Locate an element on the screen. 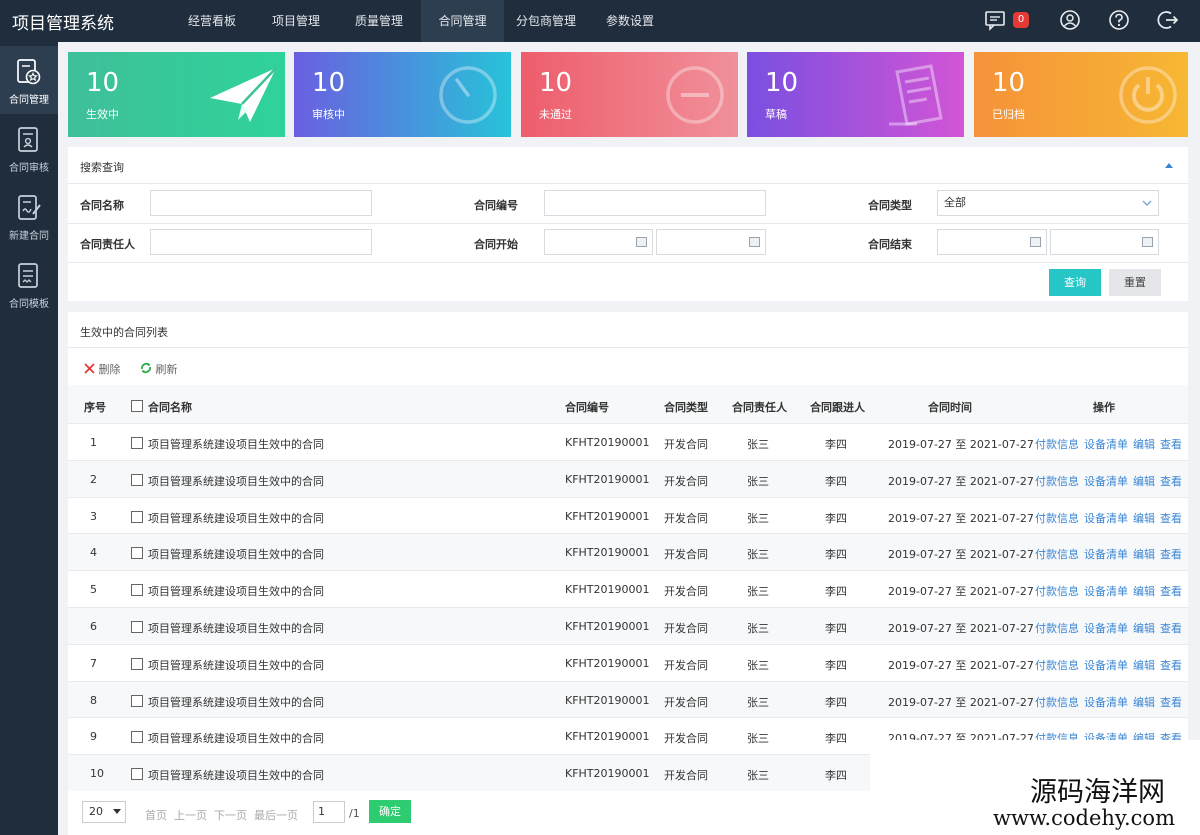 This screenshot has width=1200, height=835. stat-card-rejected: 10 未通过 is located at coordinates (629, 94).